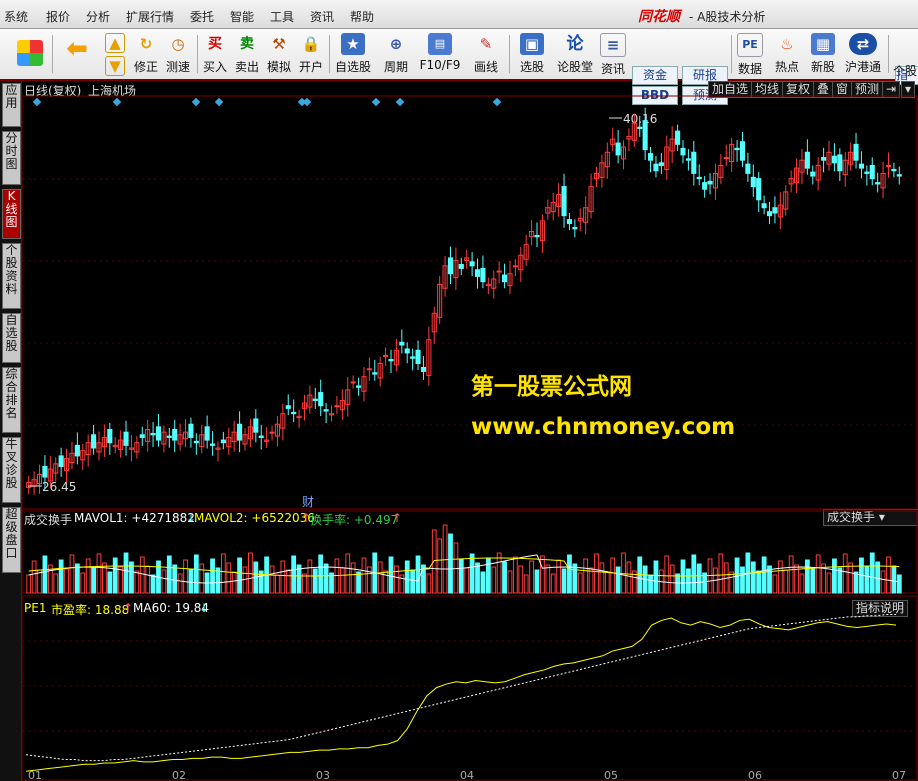  I want to click on stock-picker-button: ▣ 选股, so click(532, 54).